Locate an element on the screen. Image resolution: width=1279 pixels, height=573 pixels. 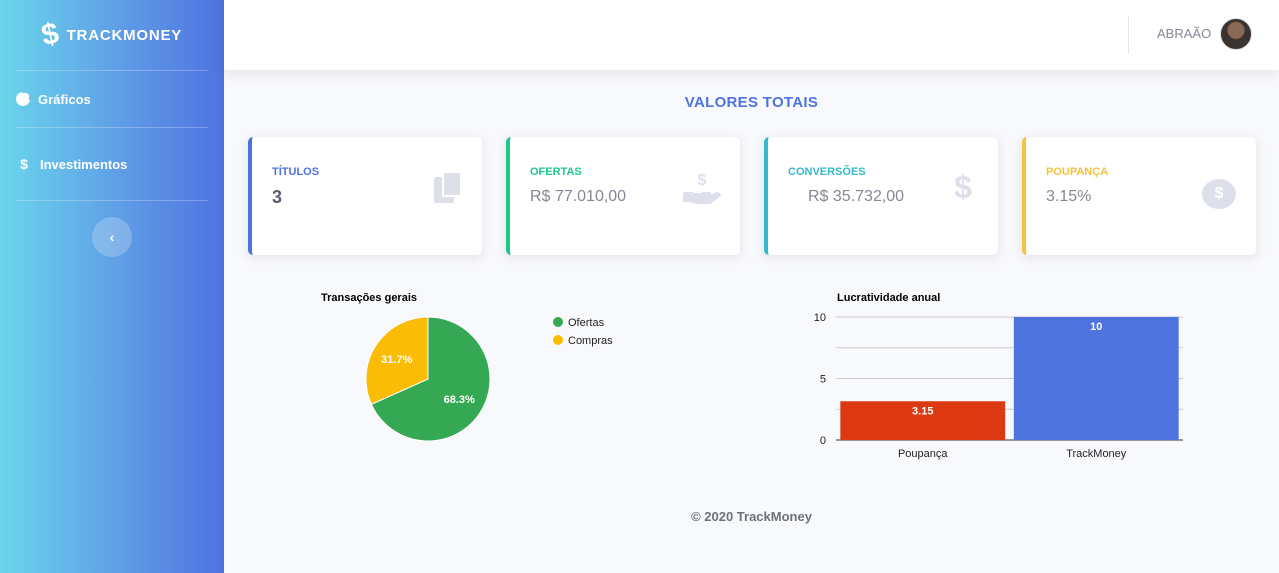
sidebar-toggle-button: ‹ is located at coordinates (112, 237).